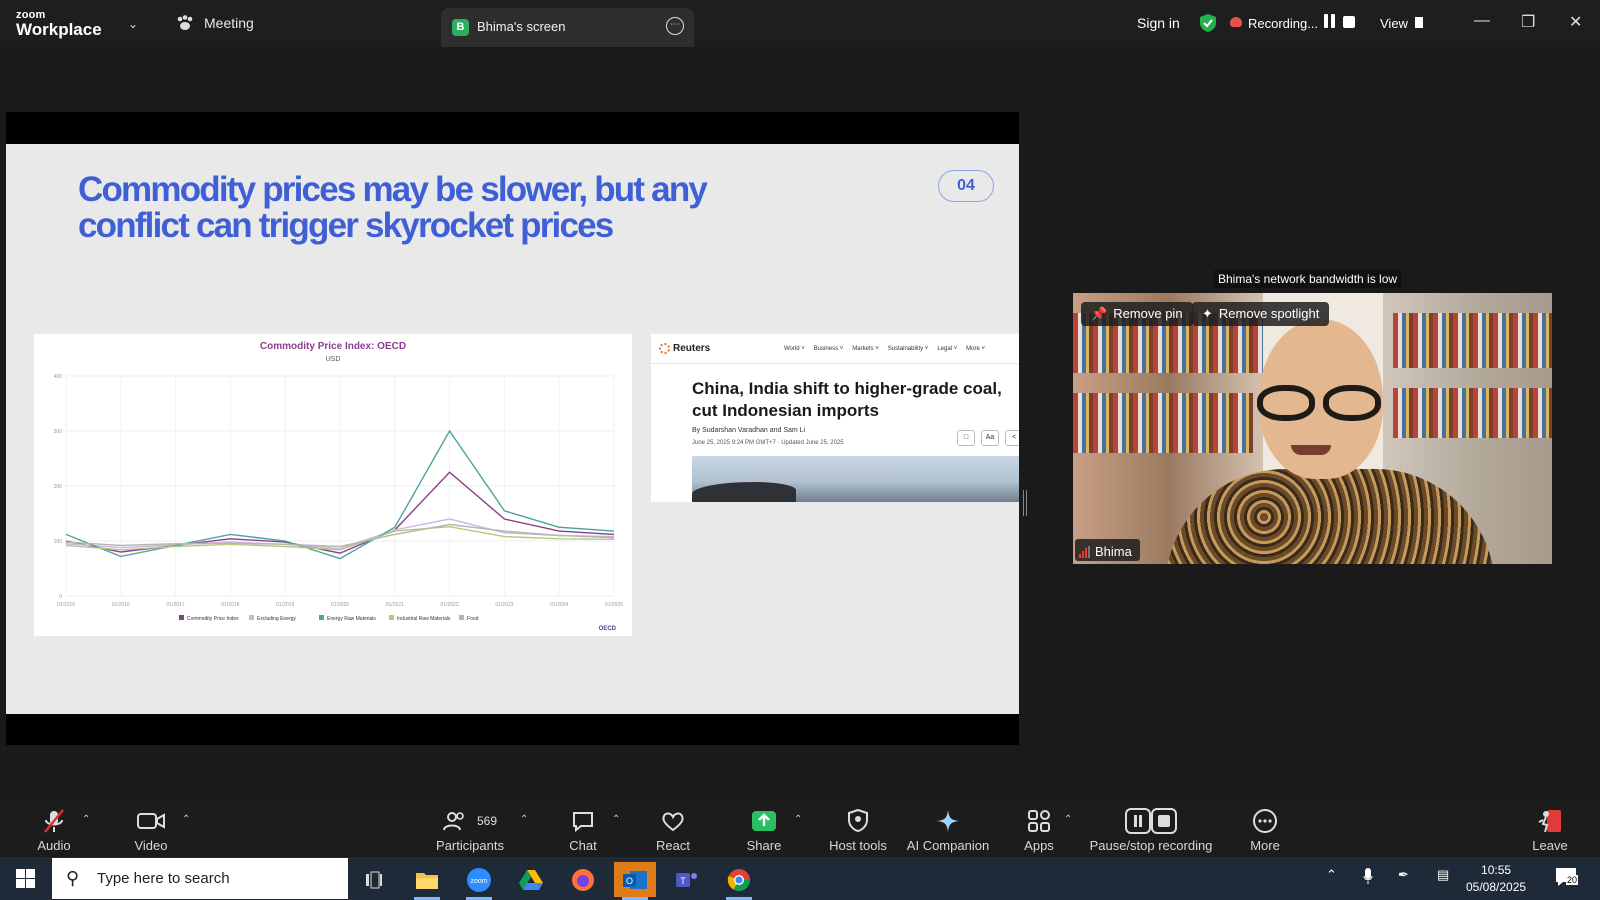 The width and height of the screenshot is (1600, 900). Describe the element at coordinates (1329, 22) in the screenshot. I see `pause-recording-icon` at that location.